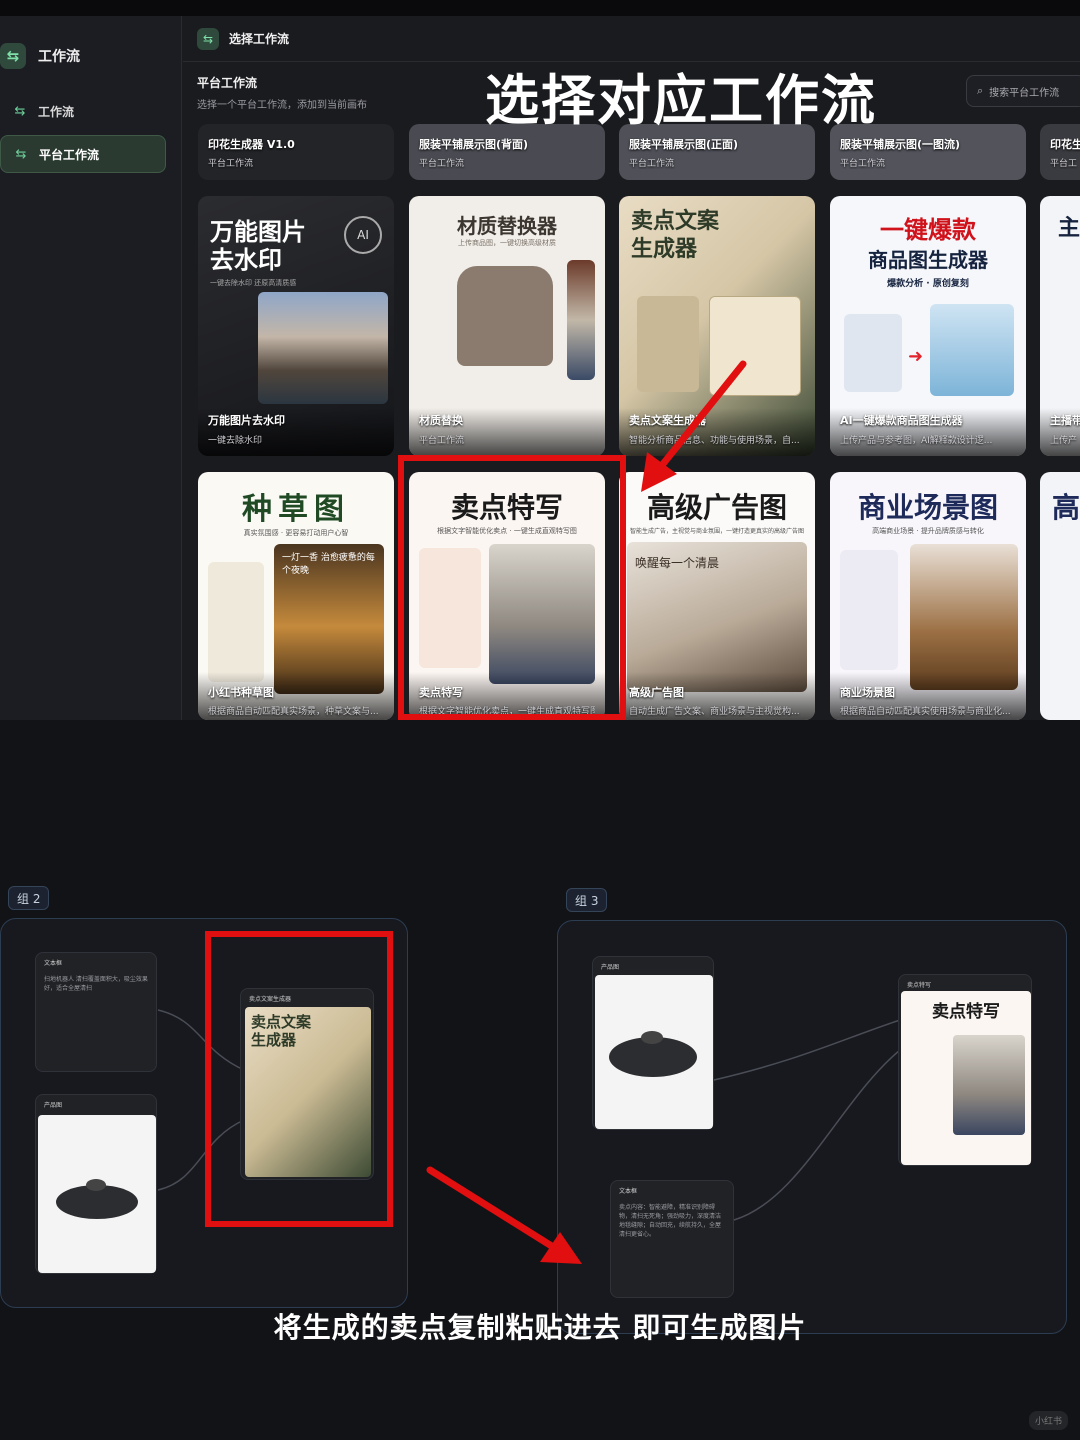  What do you see at coordinates (540, 8) in the screenshot?
I see `top-strip` at bounding box center [540, 8].